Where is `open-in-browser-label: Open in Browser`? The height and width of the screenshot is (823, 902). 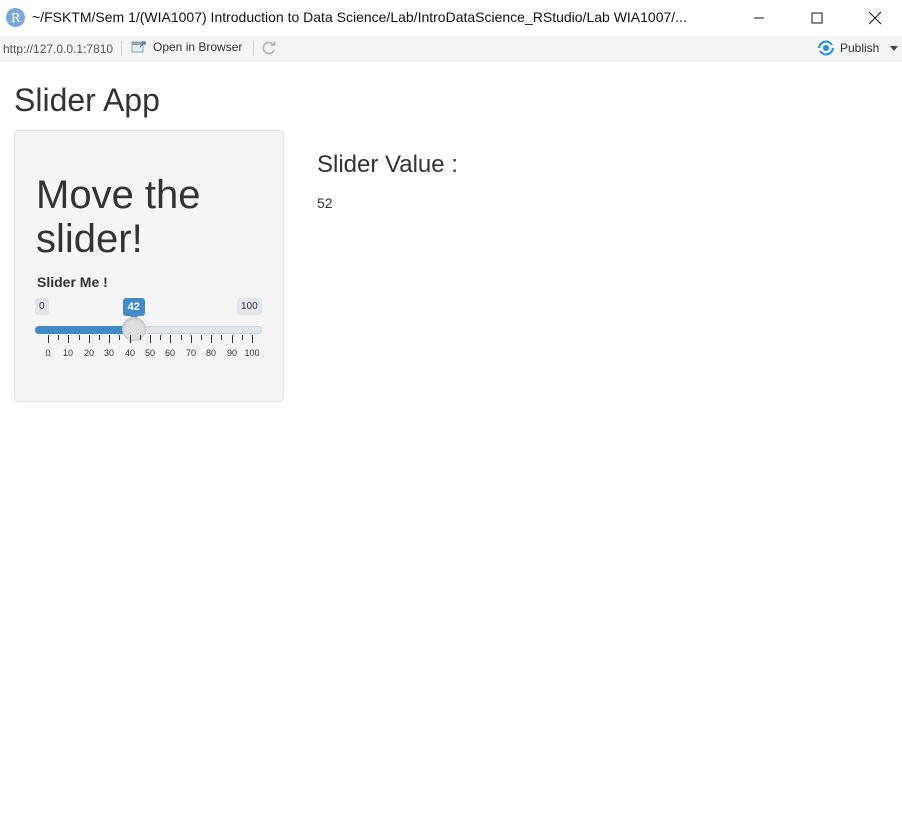 open-in-browser-label: Open in Browser is located at coordinates (198, 47).